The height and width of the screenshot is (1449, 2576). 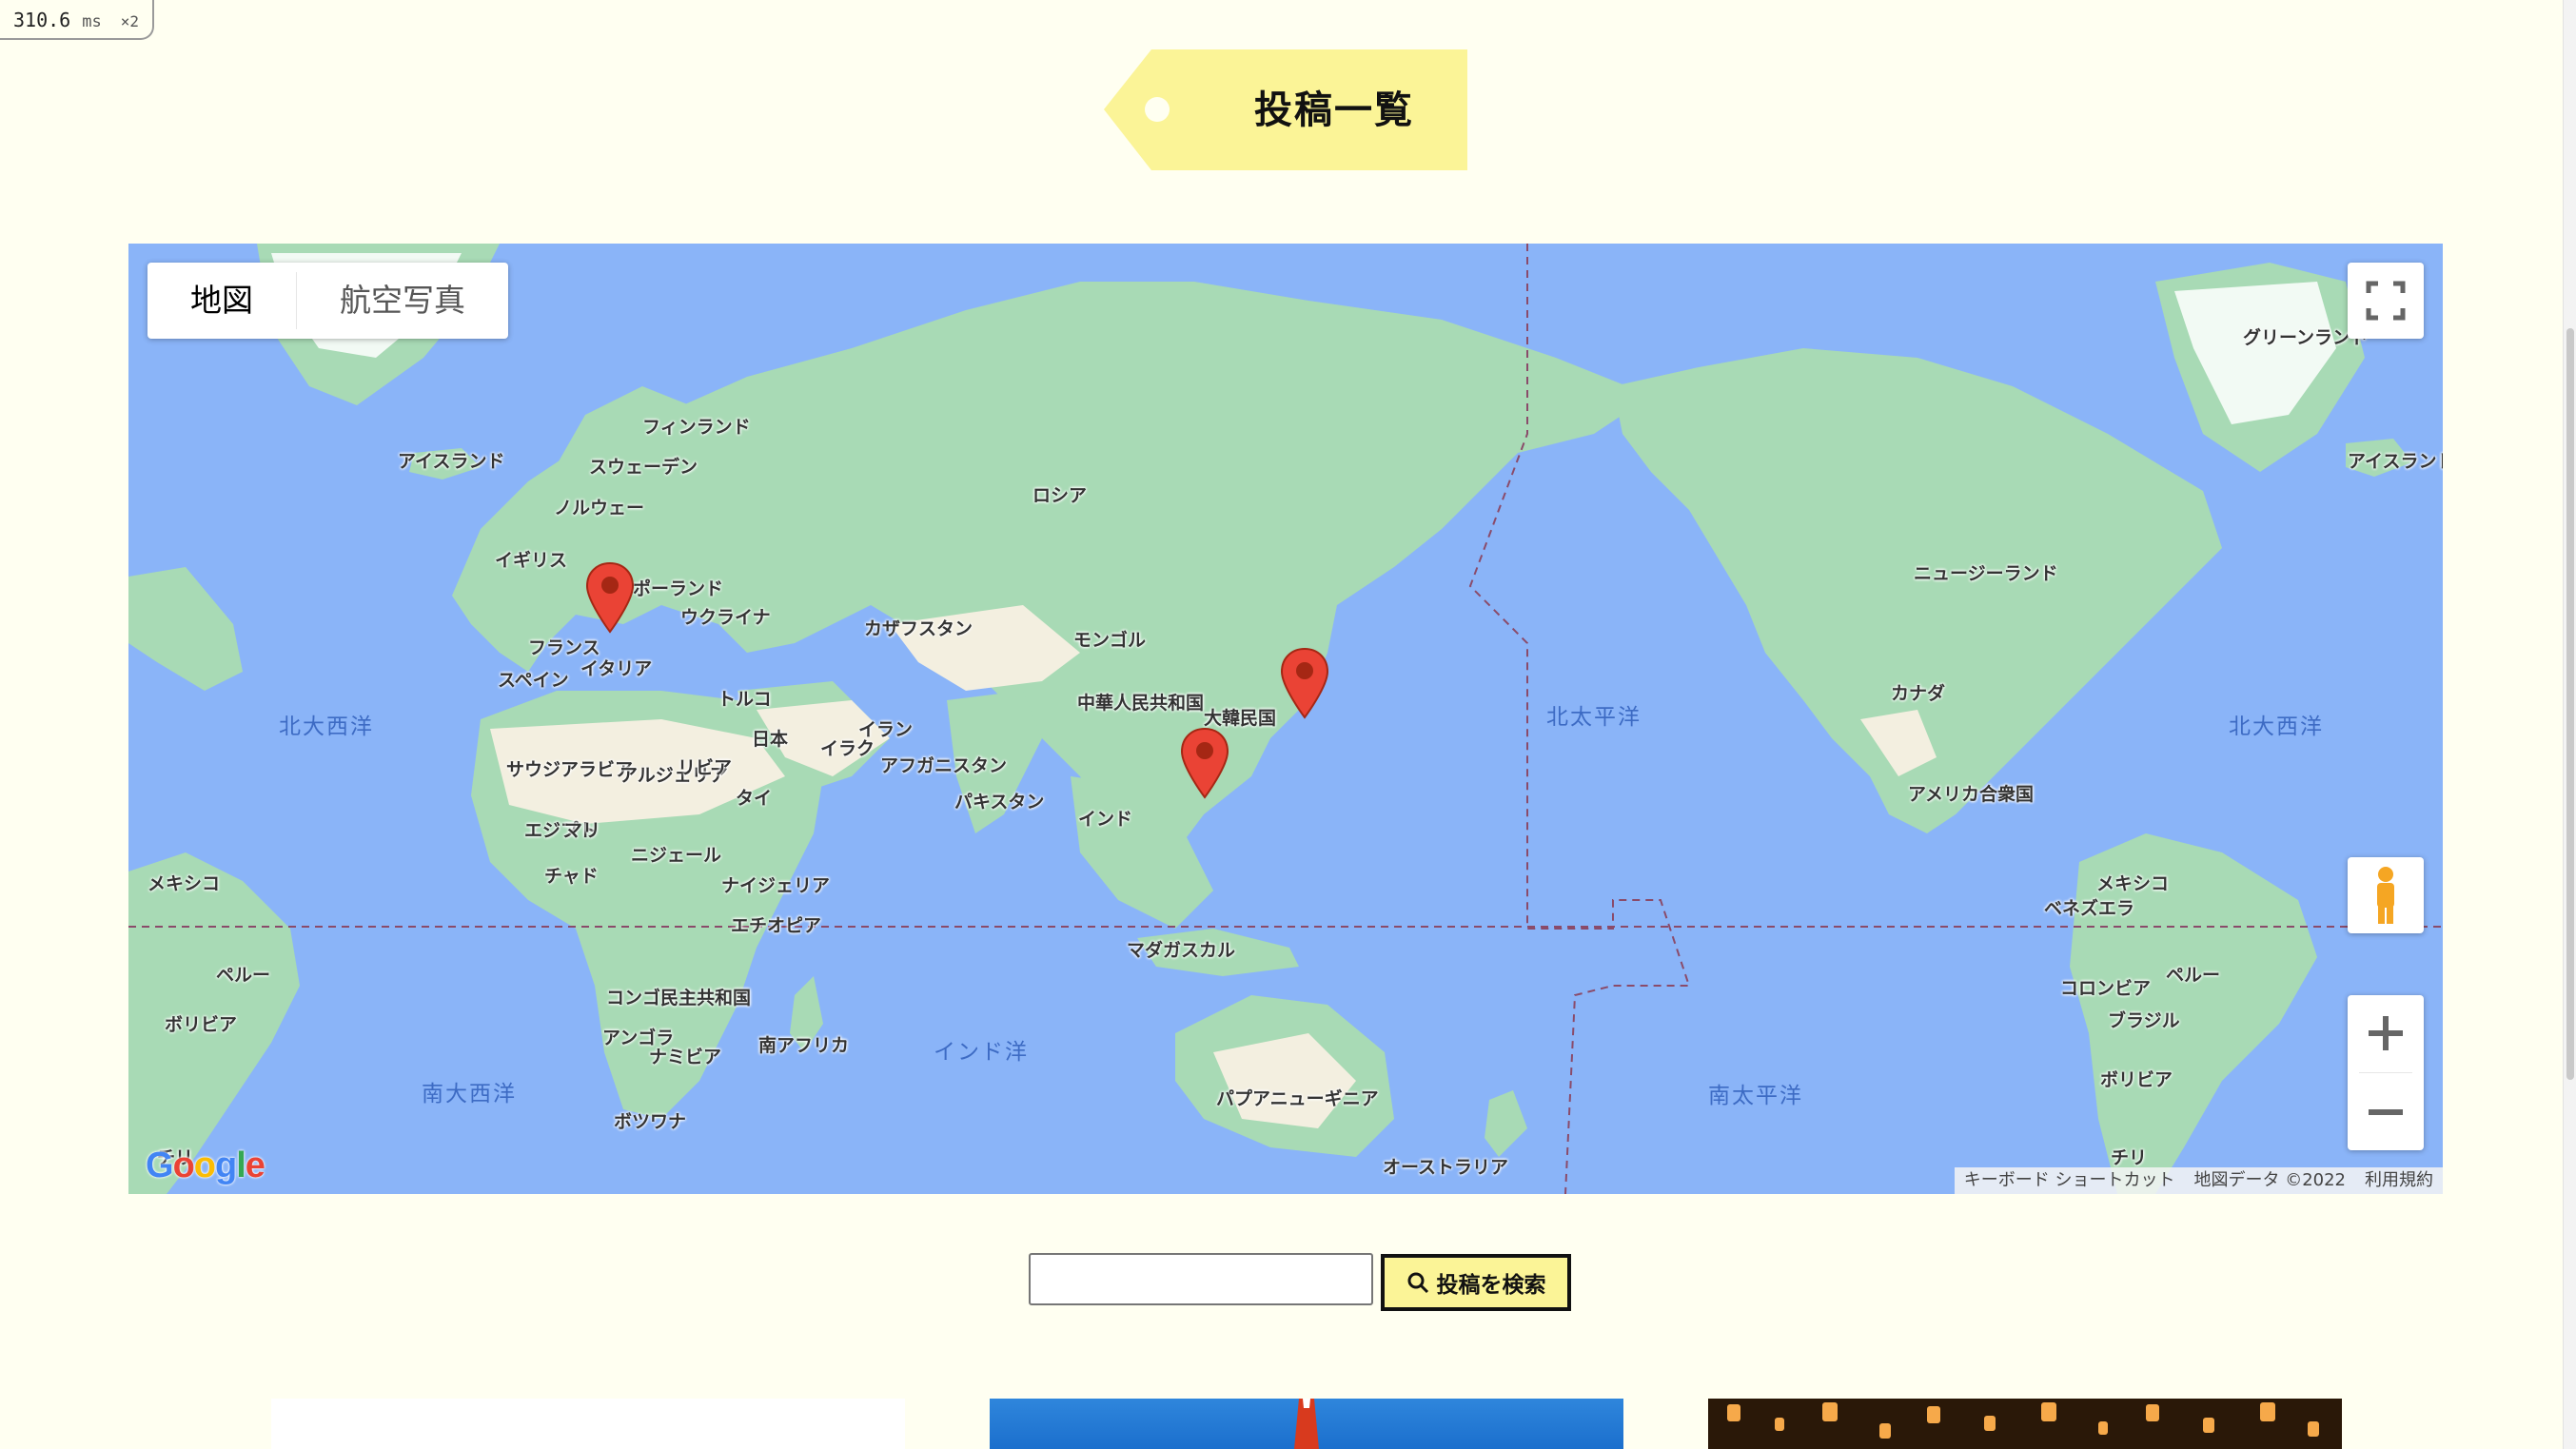 I want to click on map-type-satellite-button: 航空写真, so click(x=402, y=301).